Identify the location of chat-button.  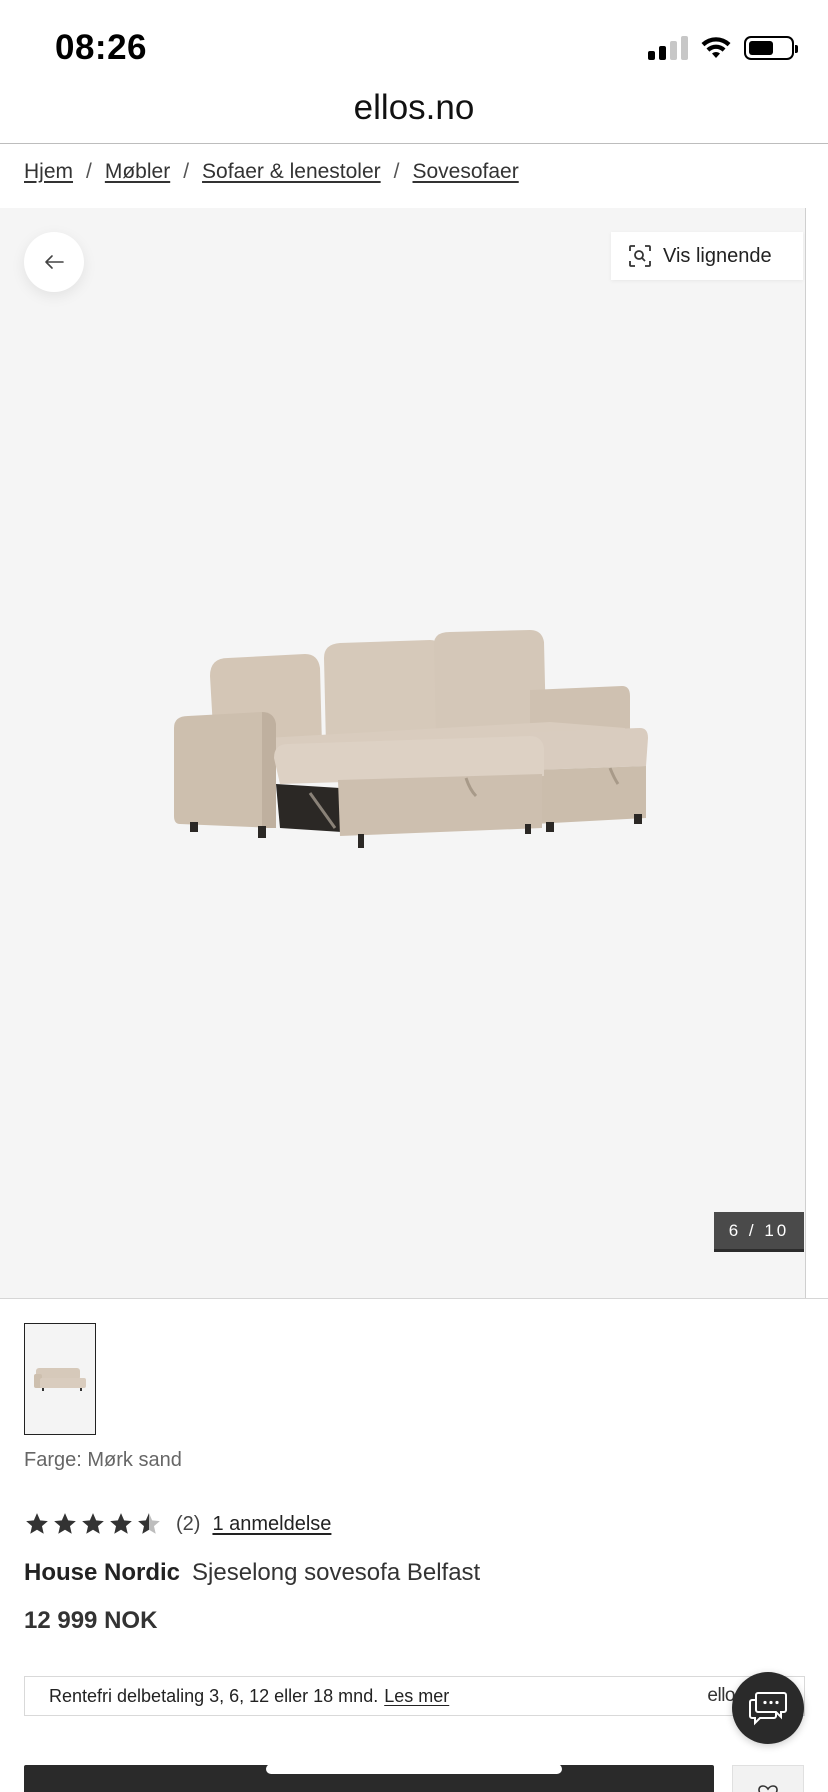
(768, 1708).